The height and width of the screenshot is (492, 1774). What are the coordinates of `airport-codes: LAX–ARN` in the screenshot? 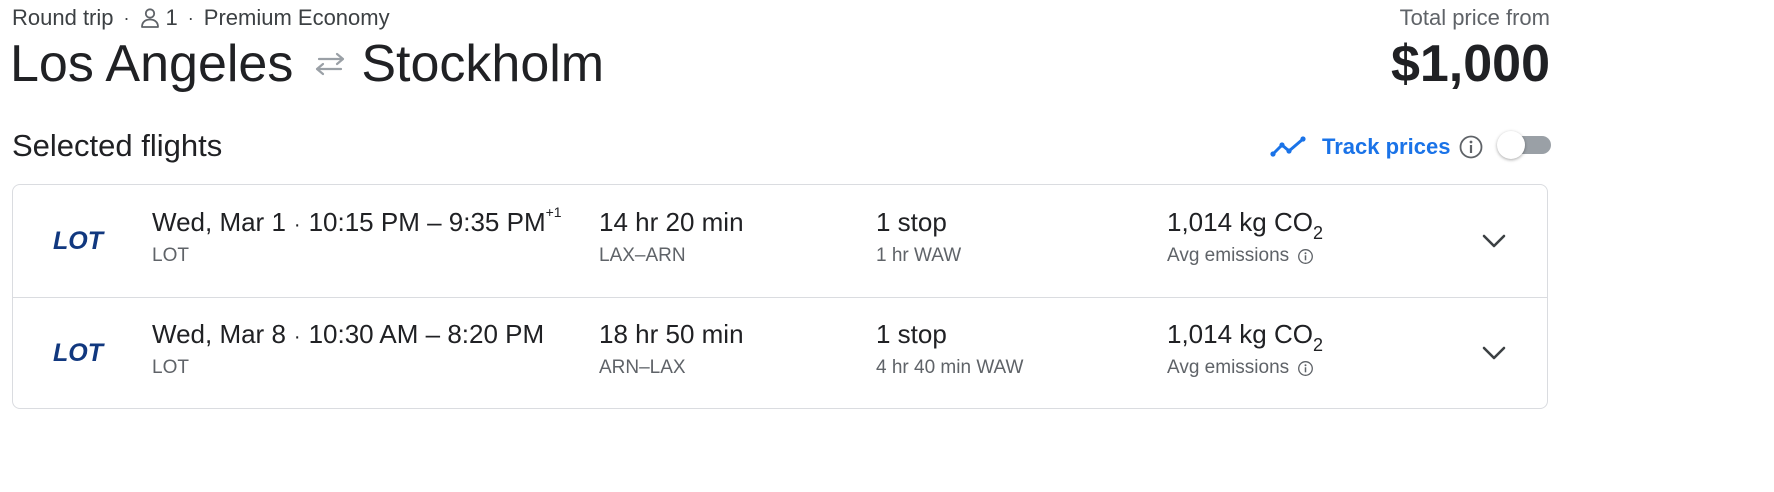 It's located at (642, 255).